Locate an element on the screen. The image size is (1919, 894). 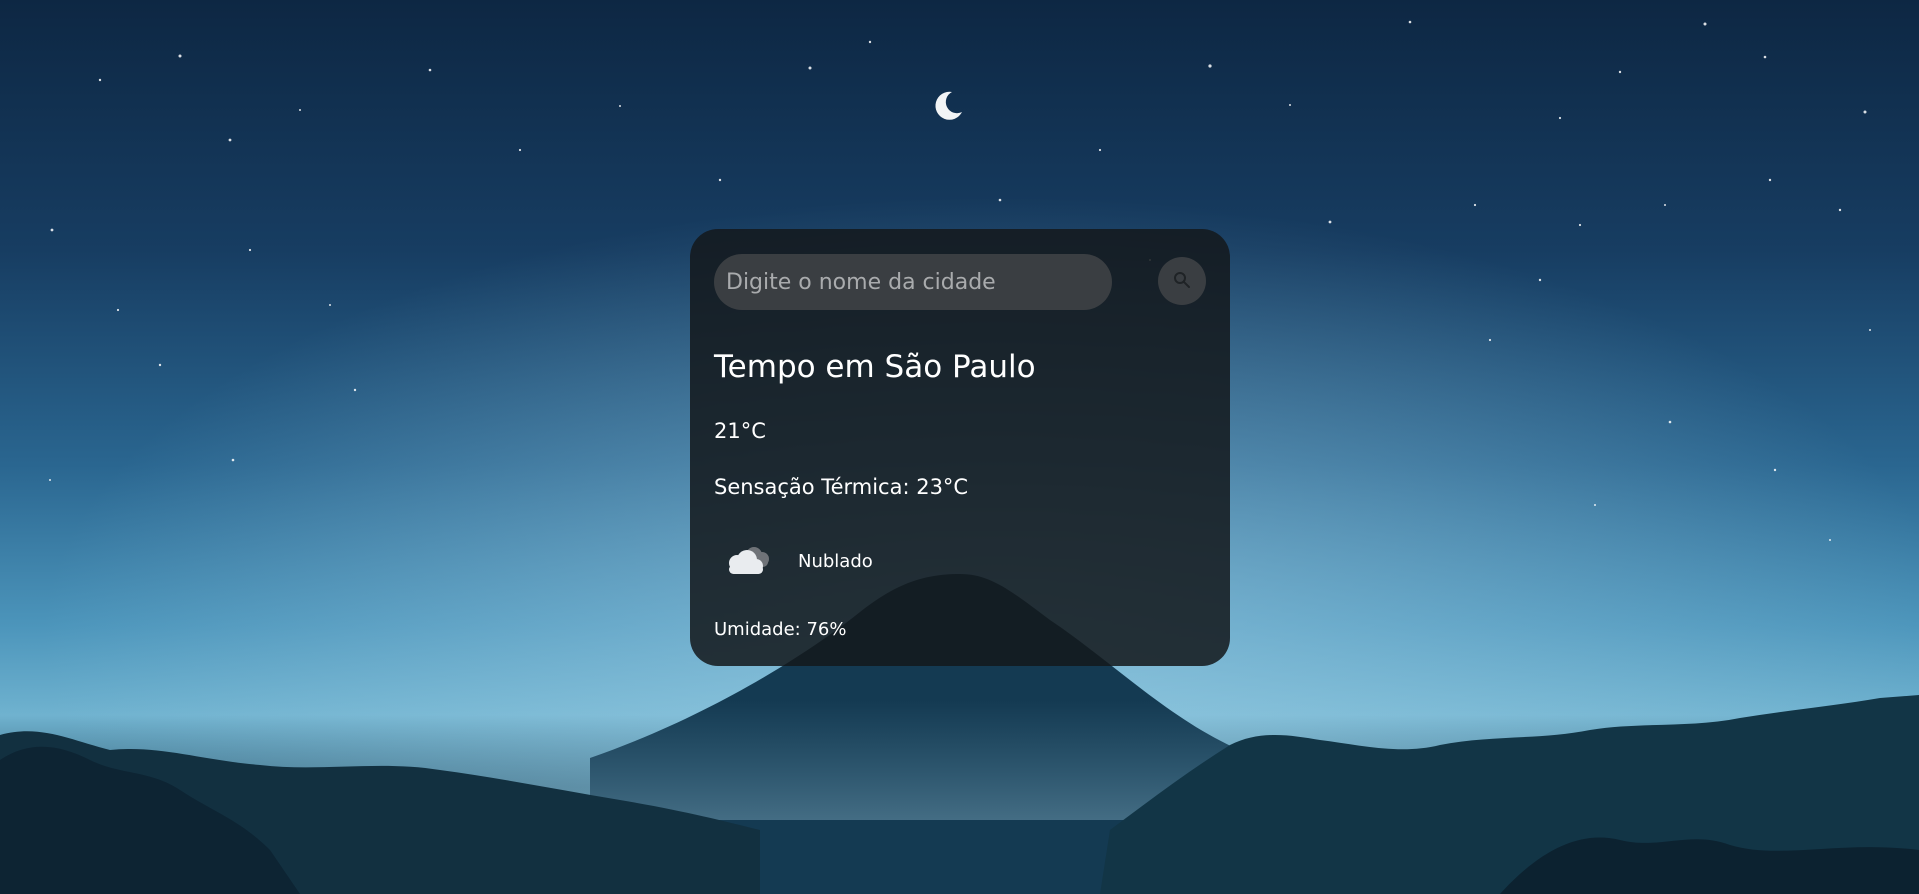
search-icon is located at coordinates (1182, 280).